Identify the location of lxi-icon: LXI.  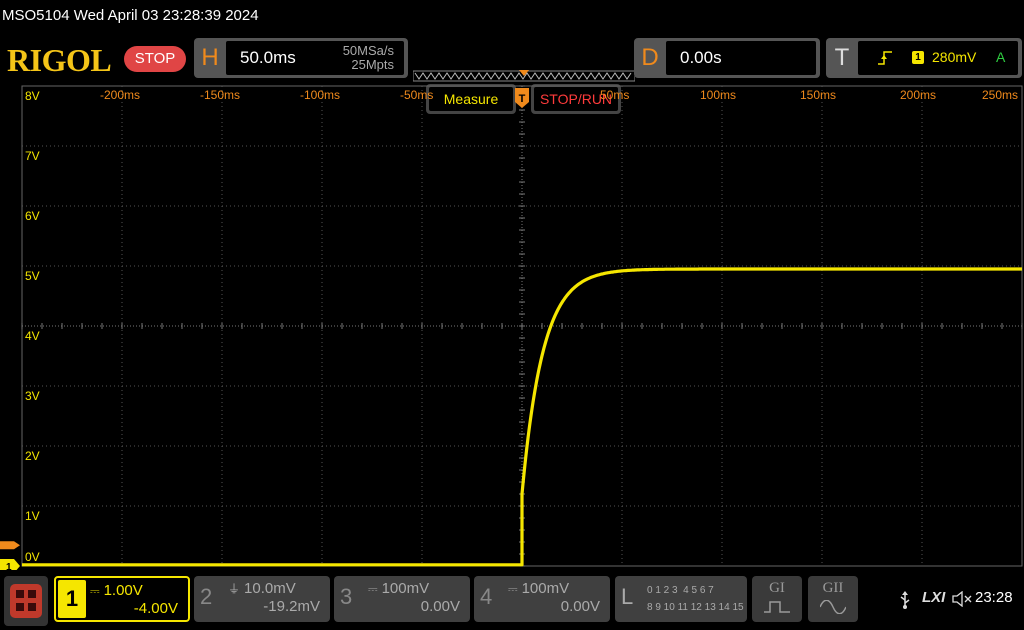
(934, 597).